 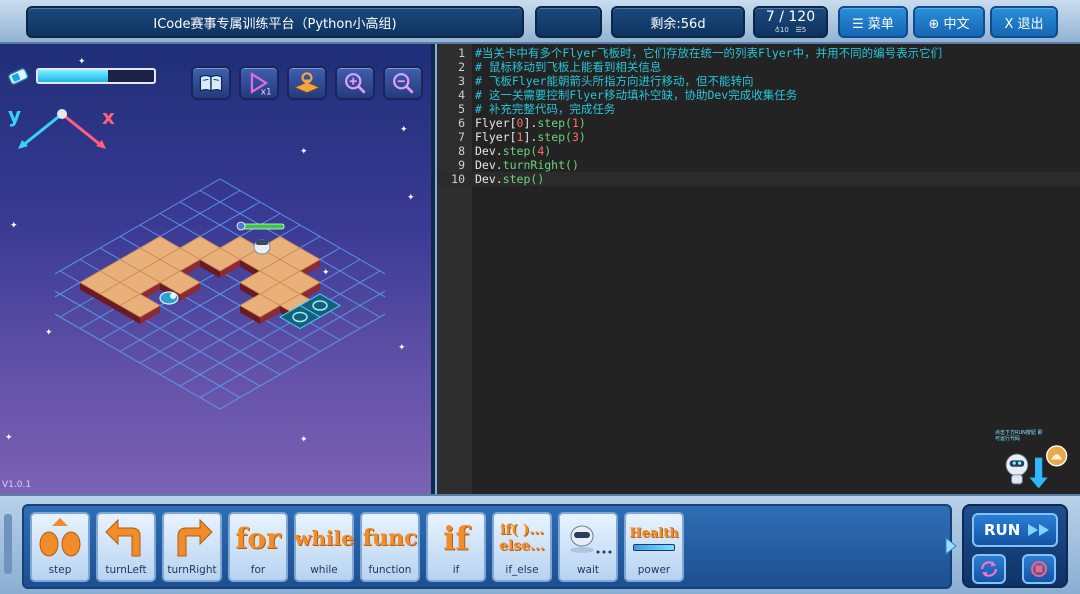 I want to click on block-turnRight: turnRight, so click(x=192, y=547).